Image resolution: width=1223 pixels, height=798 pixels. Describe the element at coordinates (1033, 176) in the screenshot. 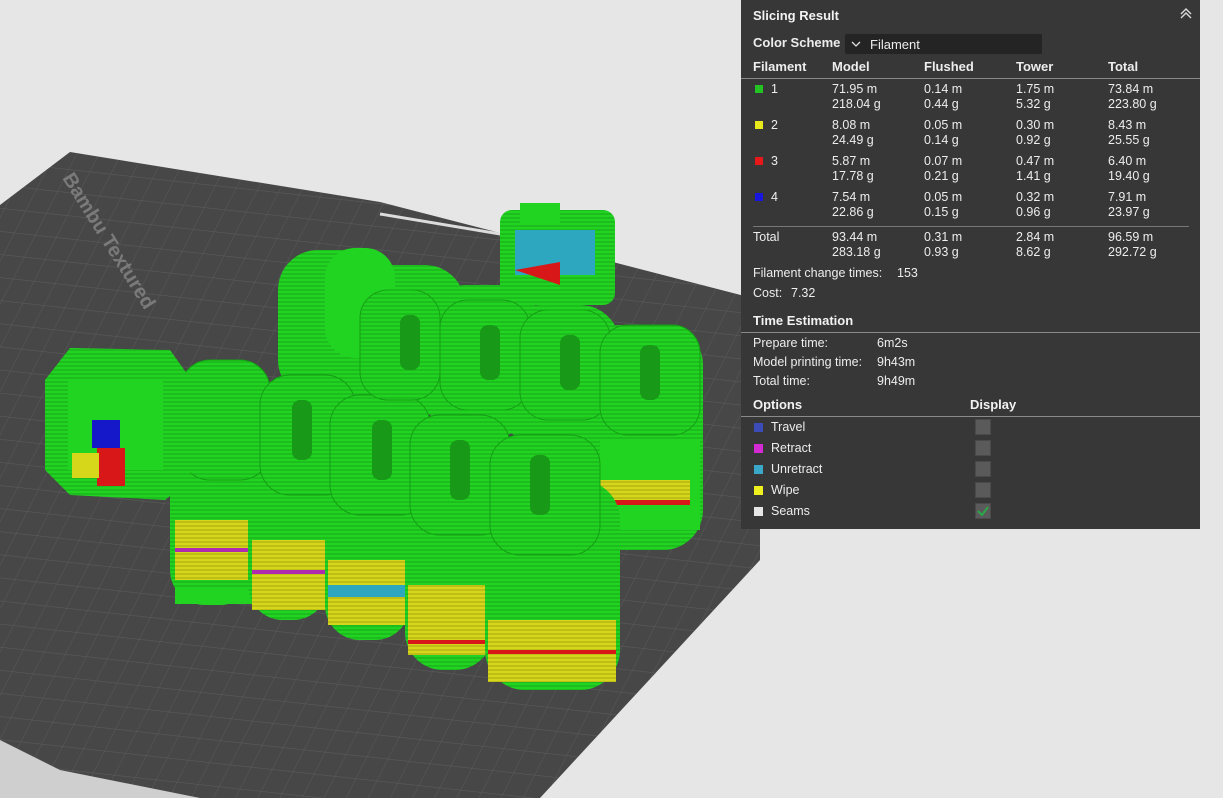

I see `tower-weight: 1.41 g` at that location.